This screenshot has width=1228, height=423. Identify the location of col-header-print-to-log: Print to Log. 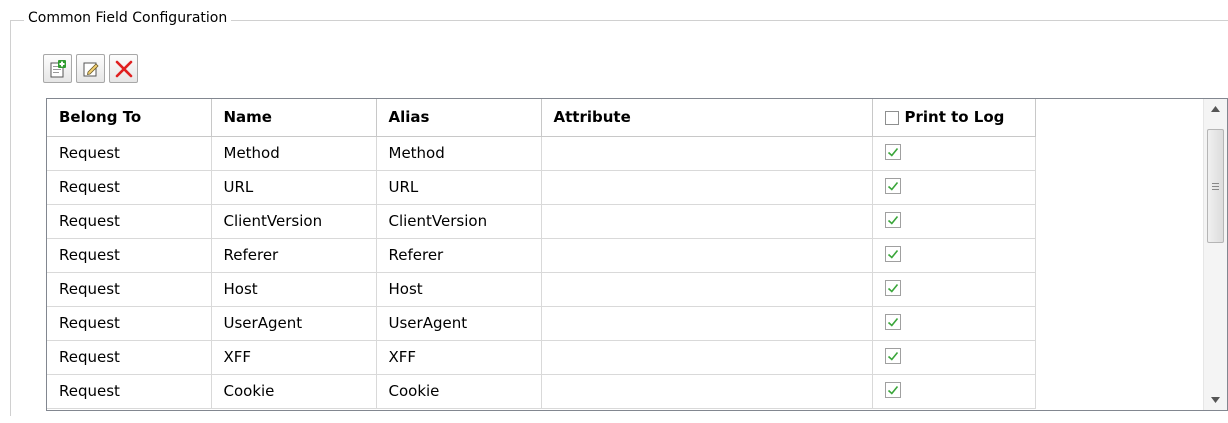
(954, 118).